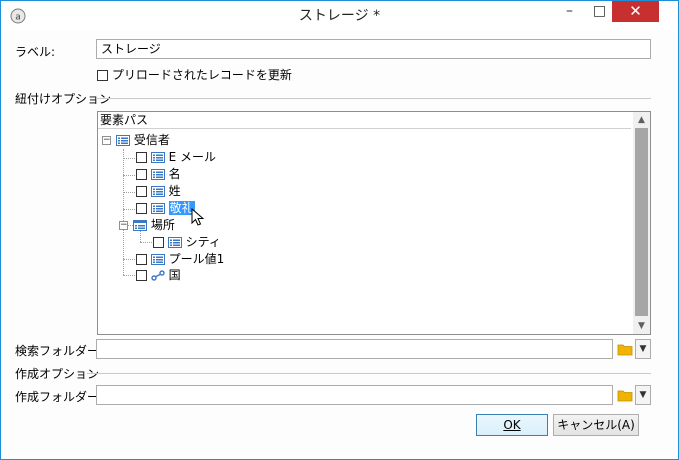 The image size is (679, 460). What do you see at coordinates (162, 225) in the screenshot?
I see `tree-node-label: 場所` at bounding box center [162, 225].